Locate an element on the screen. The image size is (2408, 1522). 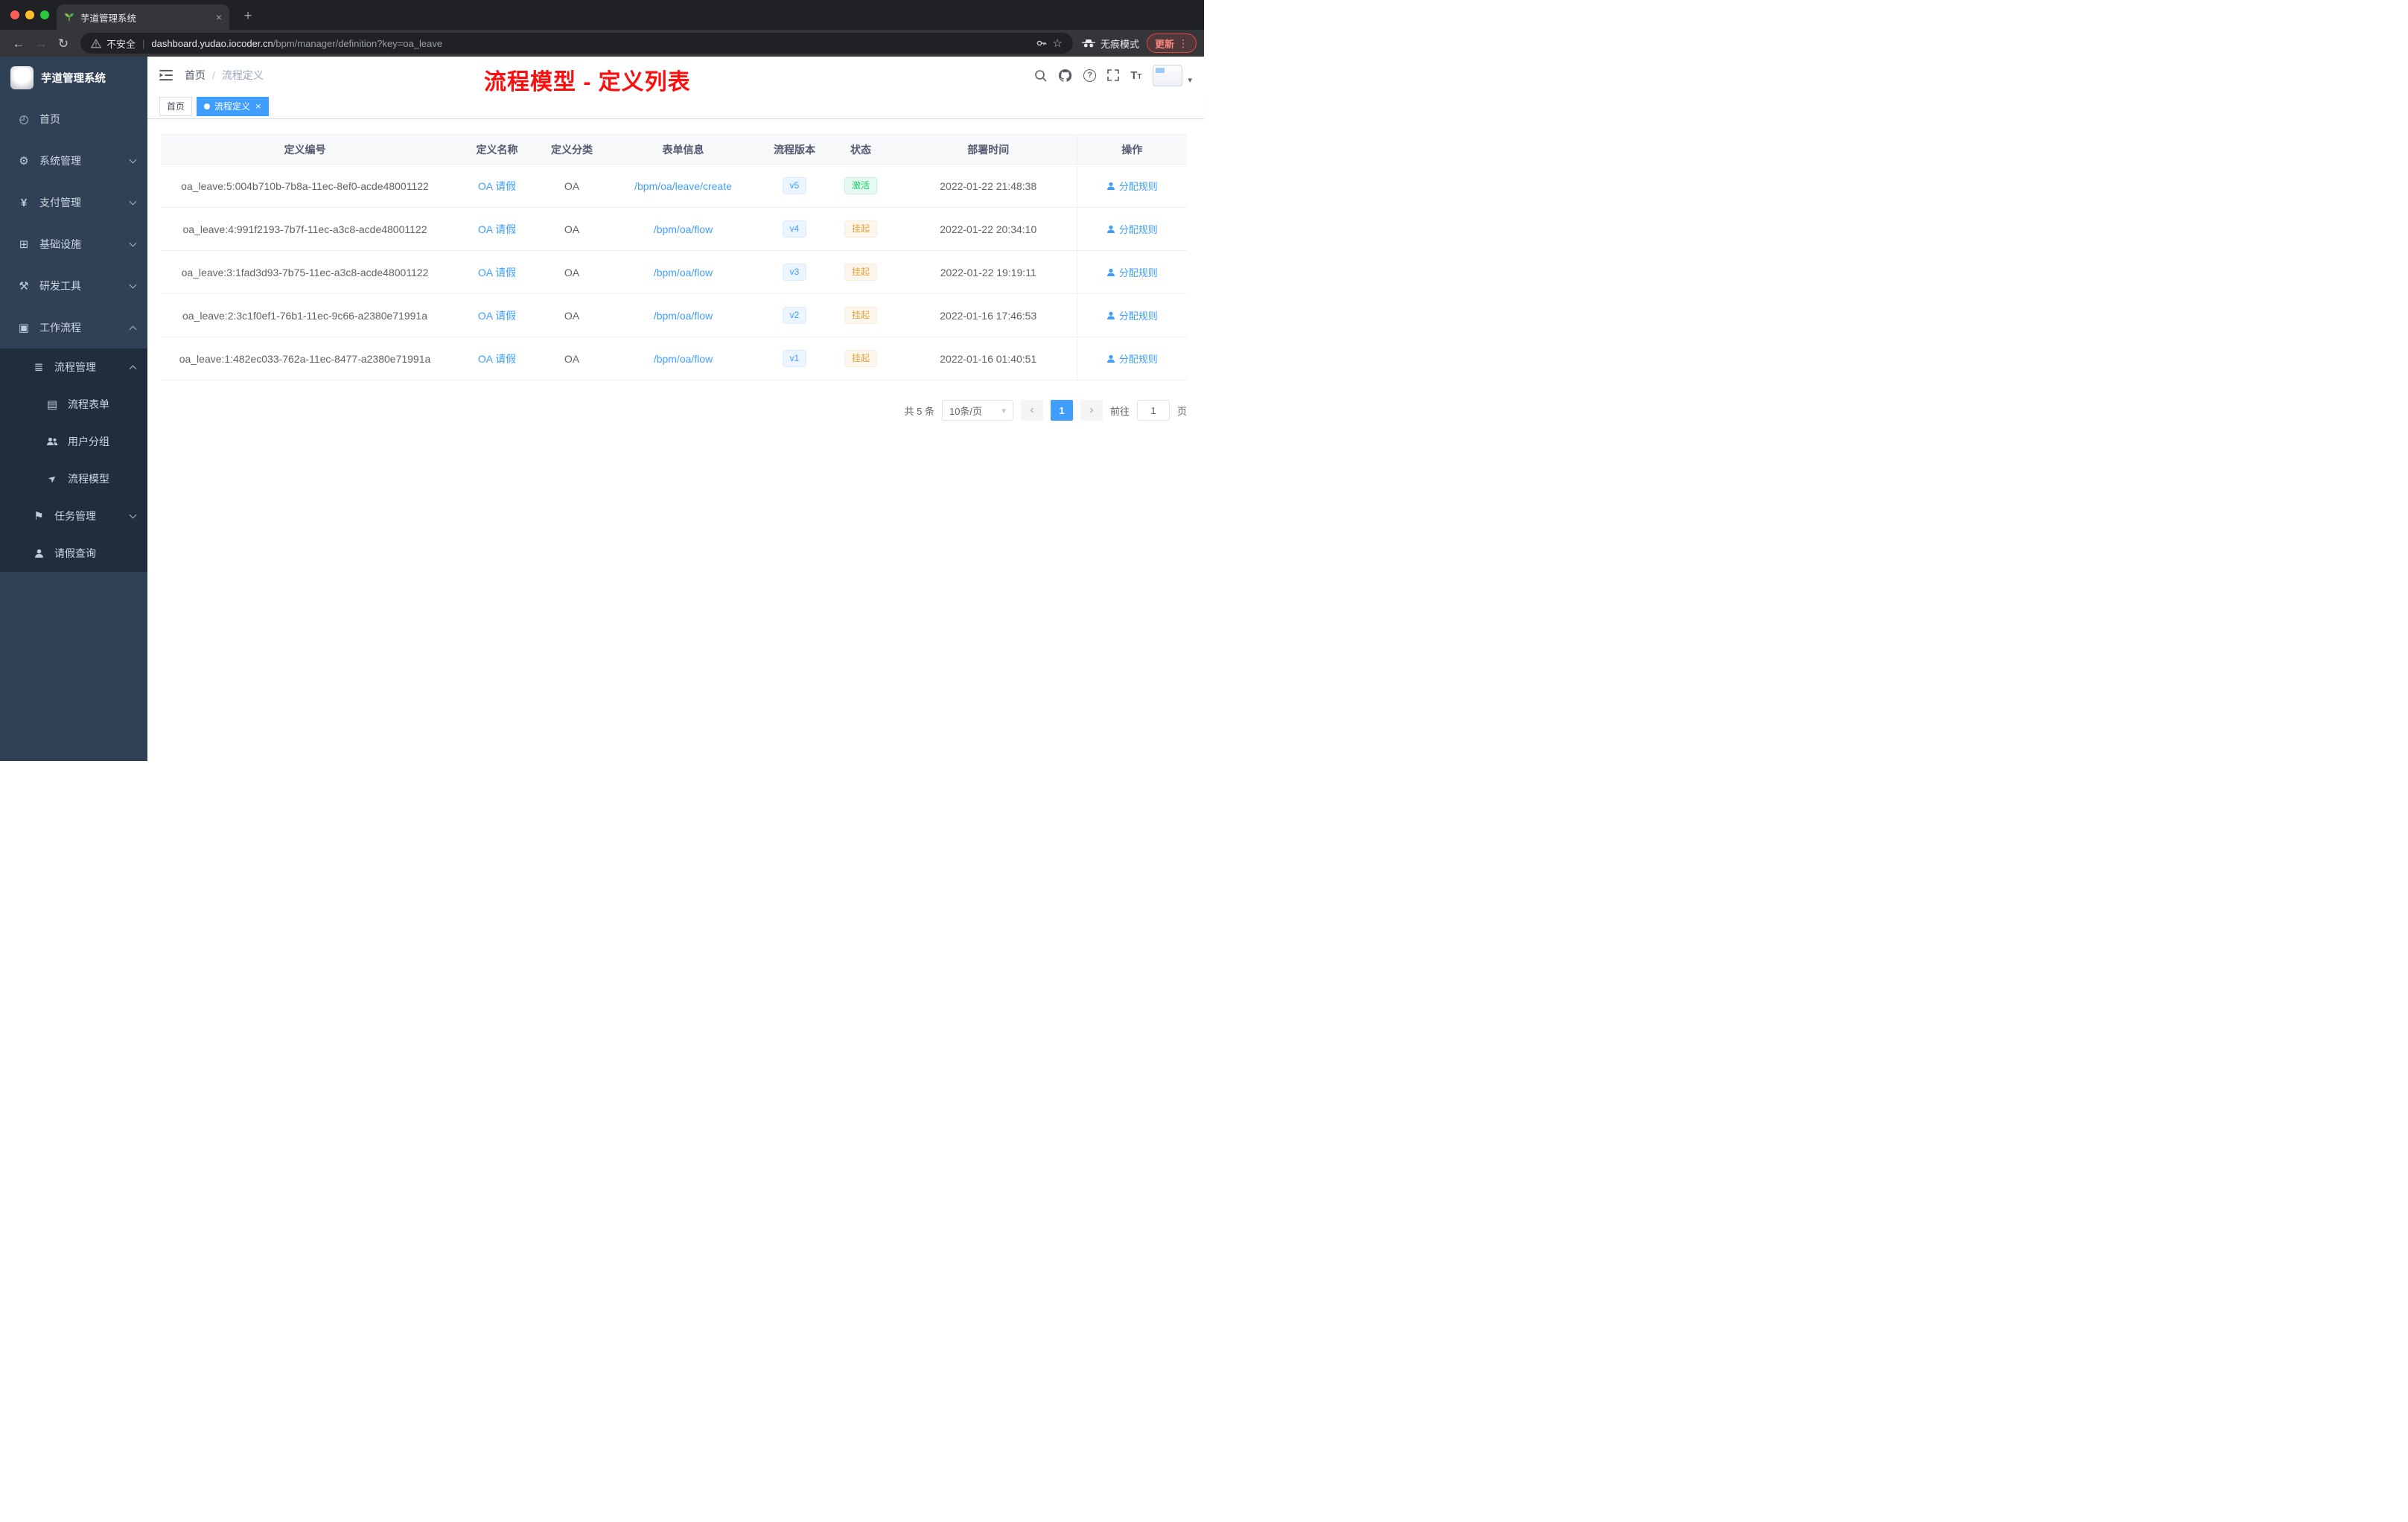
sidebar-item-home: 首页 is located at coordinates (73, 119).